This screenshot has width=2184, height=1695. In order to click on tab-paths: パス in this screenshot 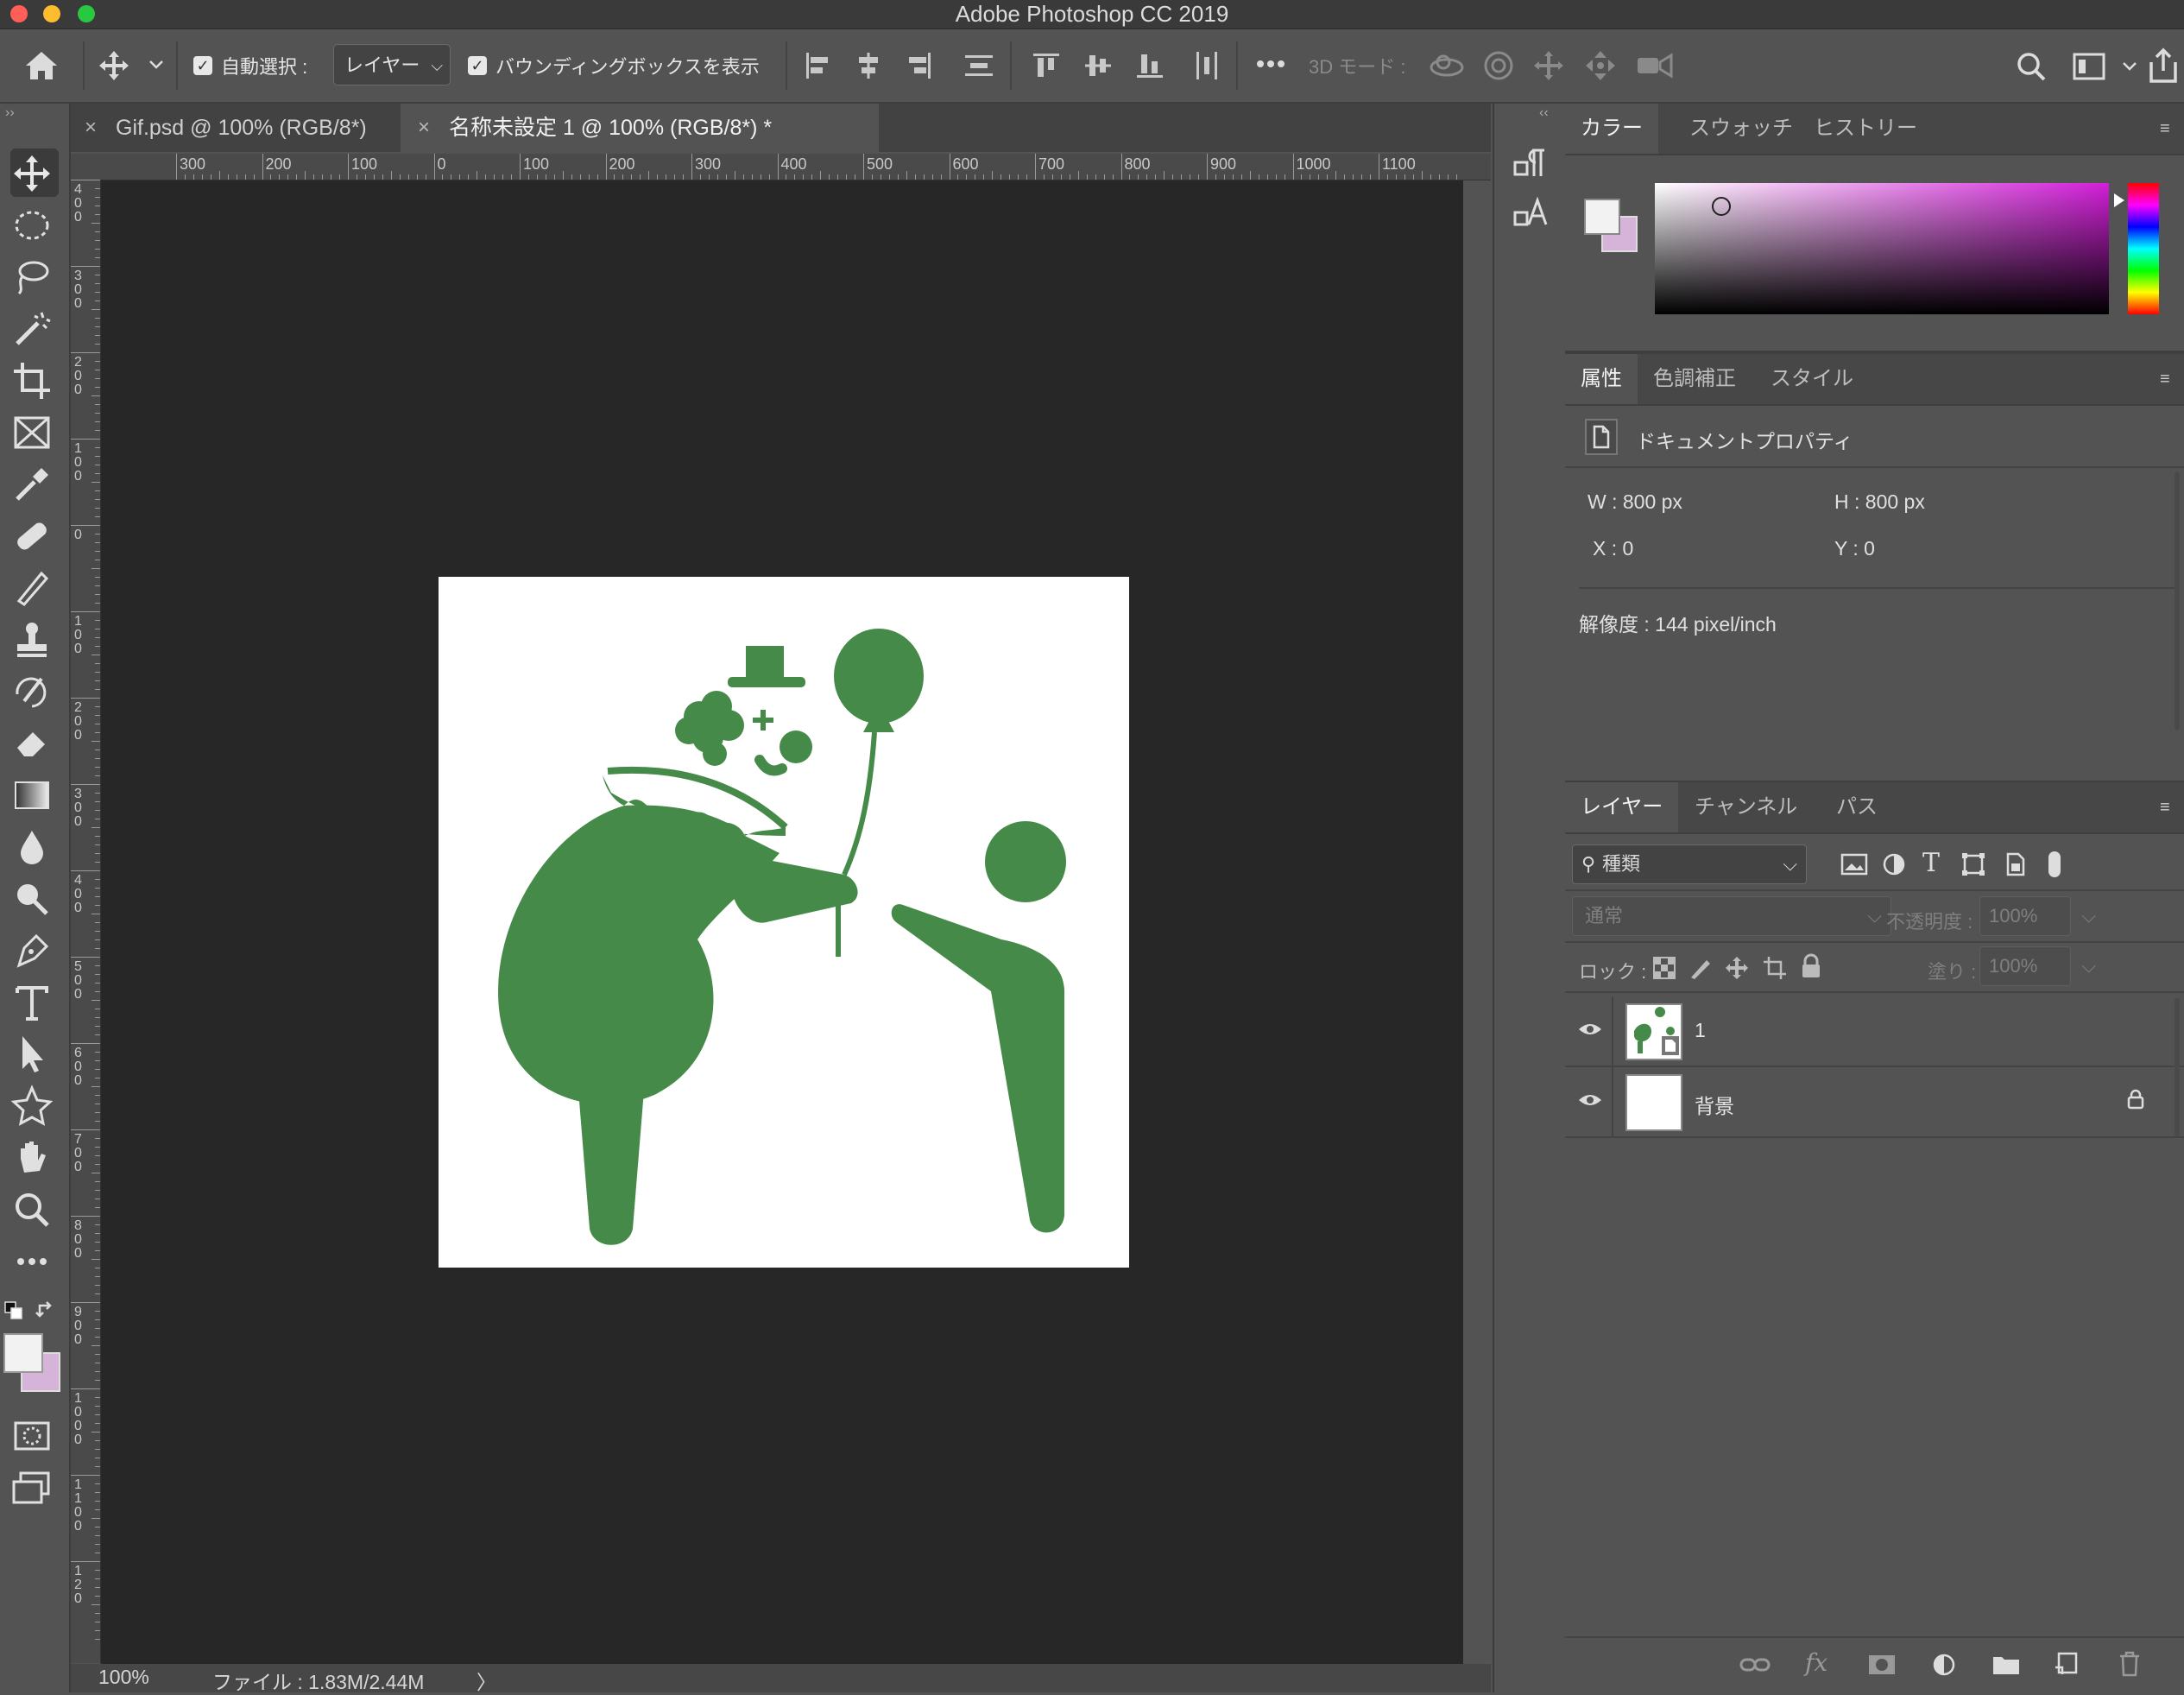, I will do `click(1857, 807)`.